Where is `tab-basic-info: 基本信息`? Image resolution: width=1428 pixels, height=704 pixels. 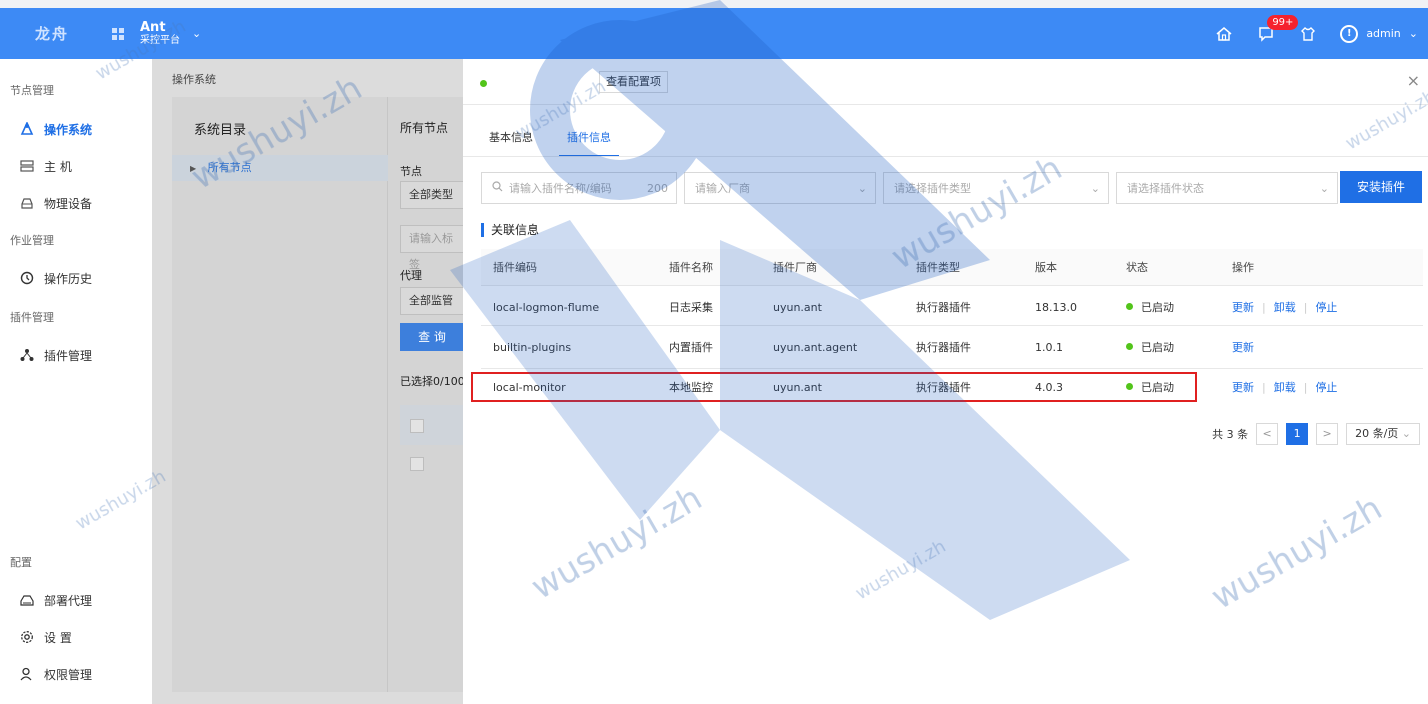 tab-basic-info: 基本信息 is located at coordinates (511, 143).